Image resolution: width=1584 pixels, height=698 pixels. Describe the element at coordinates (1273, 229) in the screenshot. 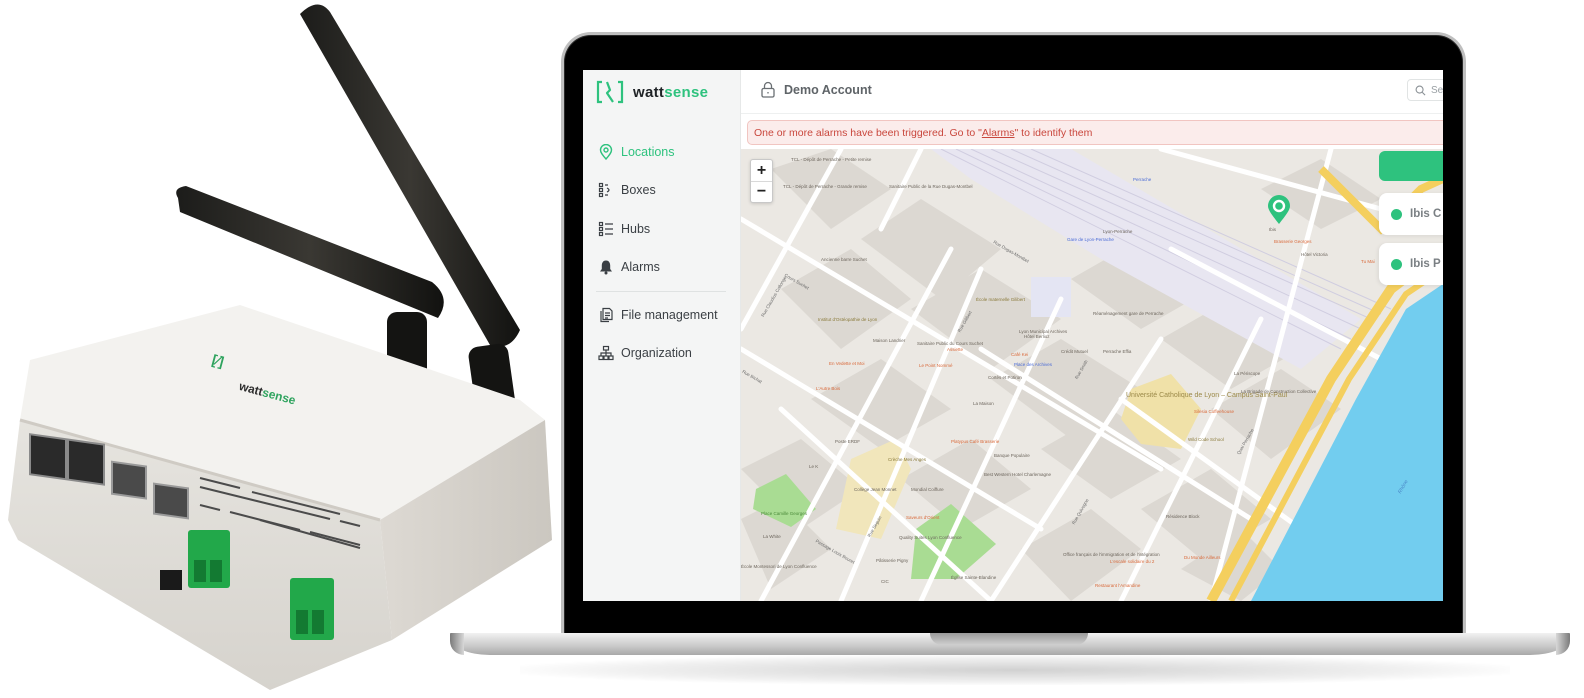

I see `map-label: Ibis` at that location.